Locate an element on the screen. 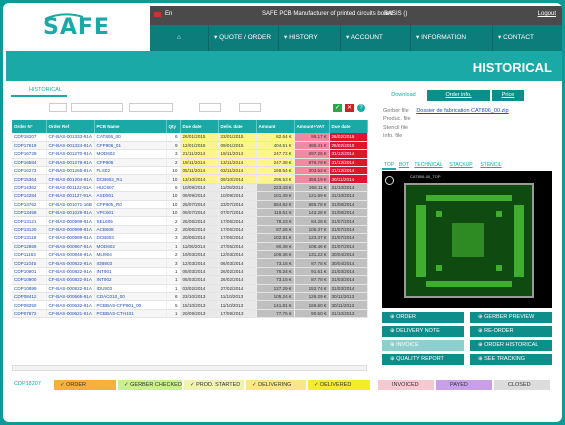  pcb-pad is located at coordinates (469, 198).